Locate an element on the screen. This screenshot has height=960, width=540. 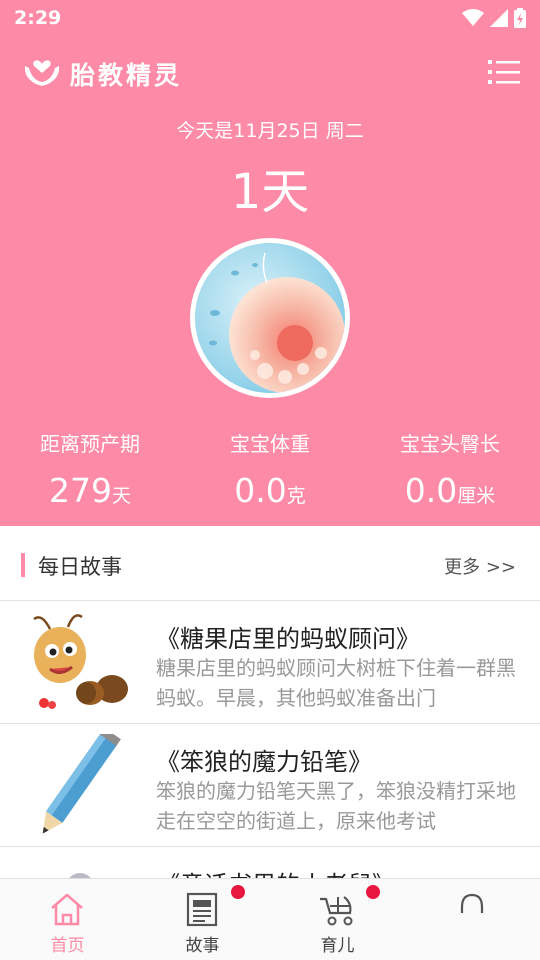
wifi-icon is located at coordinates (473, 17).